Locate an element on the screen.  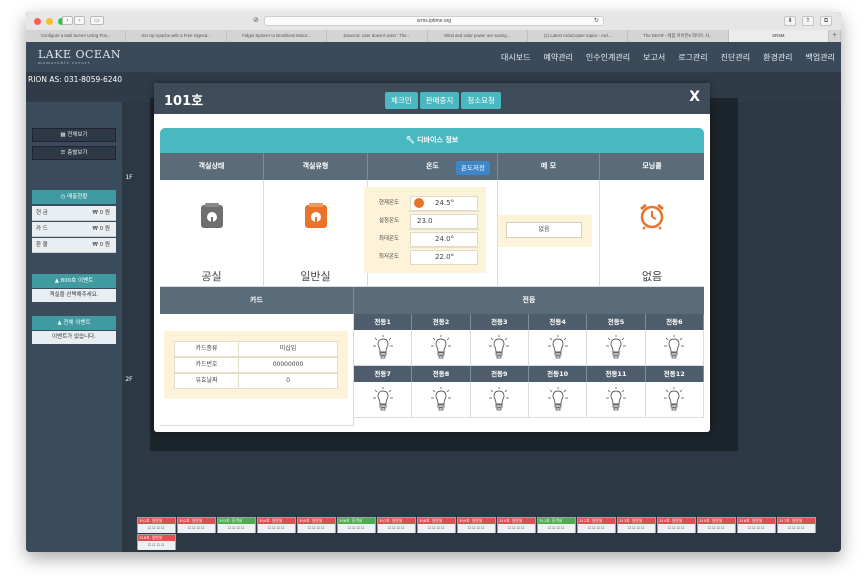
menu-diagnosis: 진단관리 is located at coordinates (735, 57).